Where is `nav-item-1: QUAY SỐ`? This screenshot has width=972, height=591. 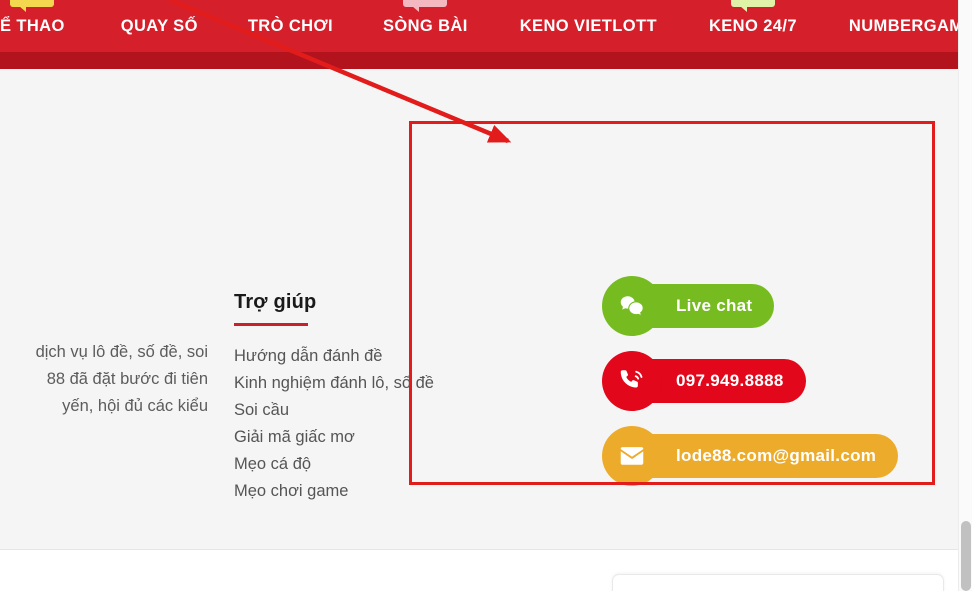 nav-item-1: QUAY SỐ is located at coordinates (159, 26).